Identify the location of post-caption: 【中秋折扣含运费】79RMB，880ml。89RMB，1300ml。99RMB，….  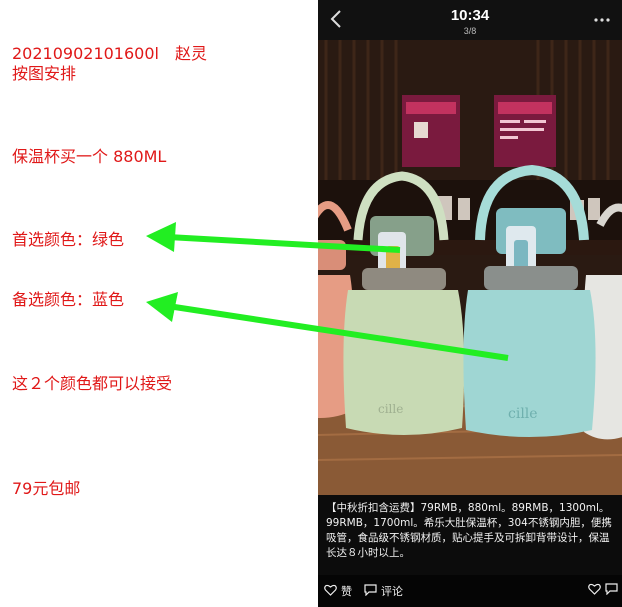
(470, 535).